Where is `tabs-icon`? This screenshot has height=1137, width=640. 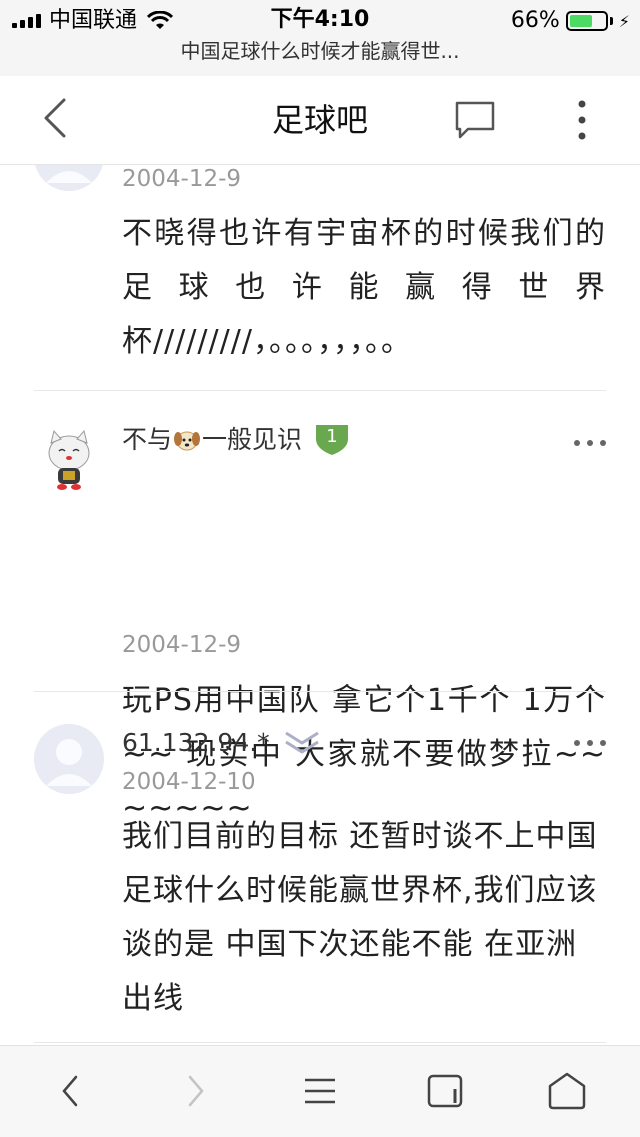 tabs-icon is located at coordinates (445, 1091).